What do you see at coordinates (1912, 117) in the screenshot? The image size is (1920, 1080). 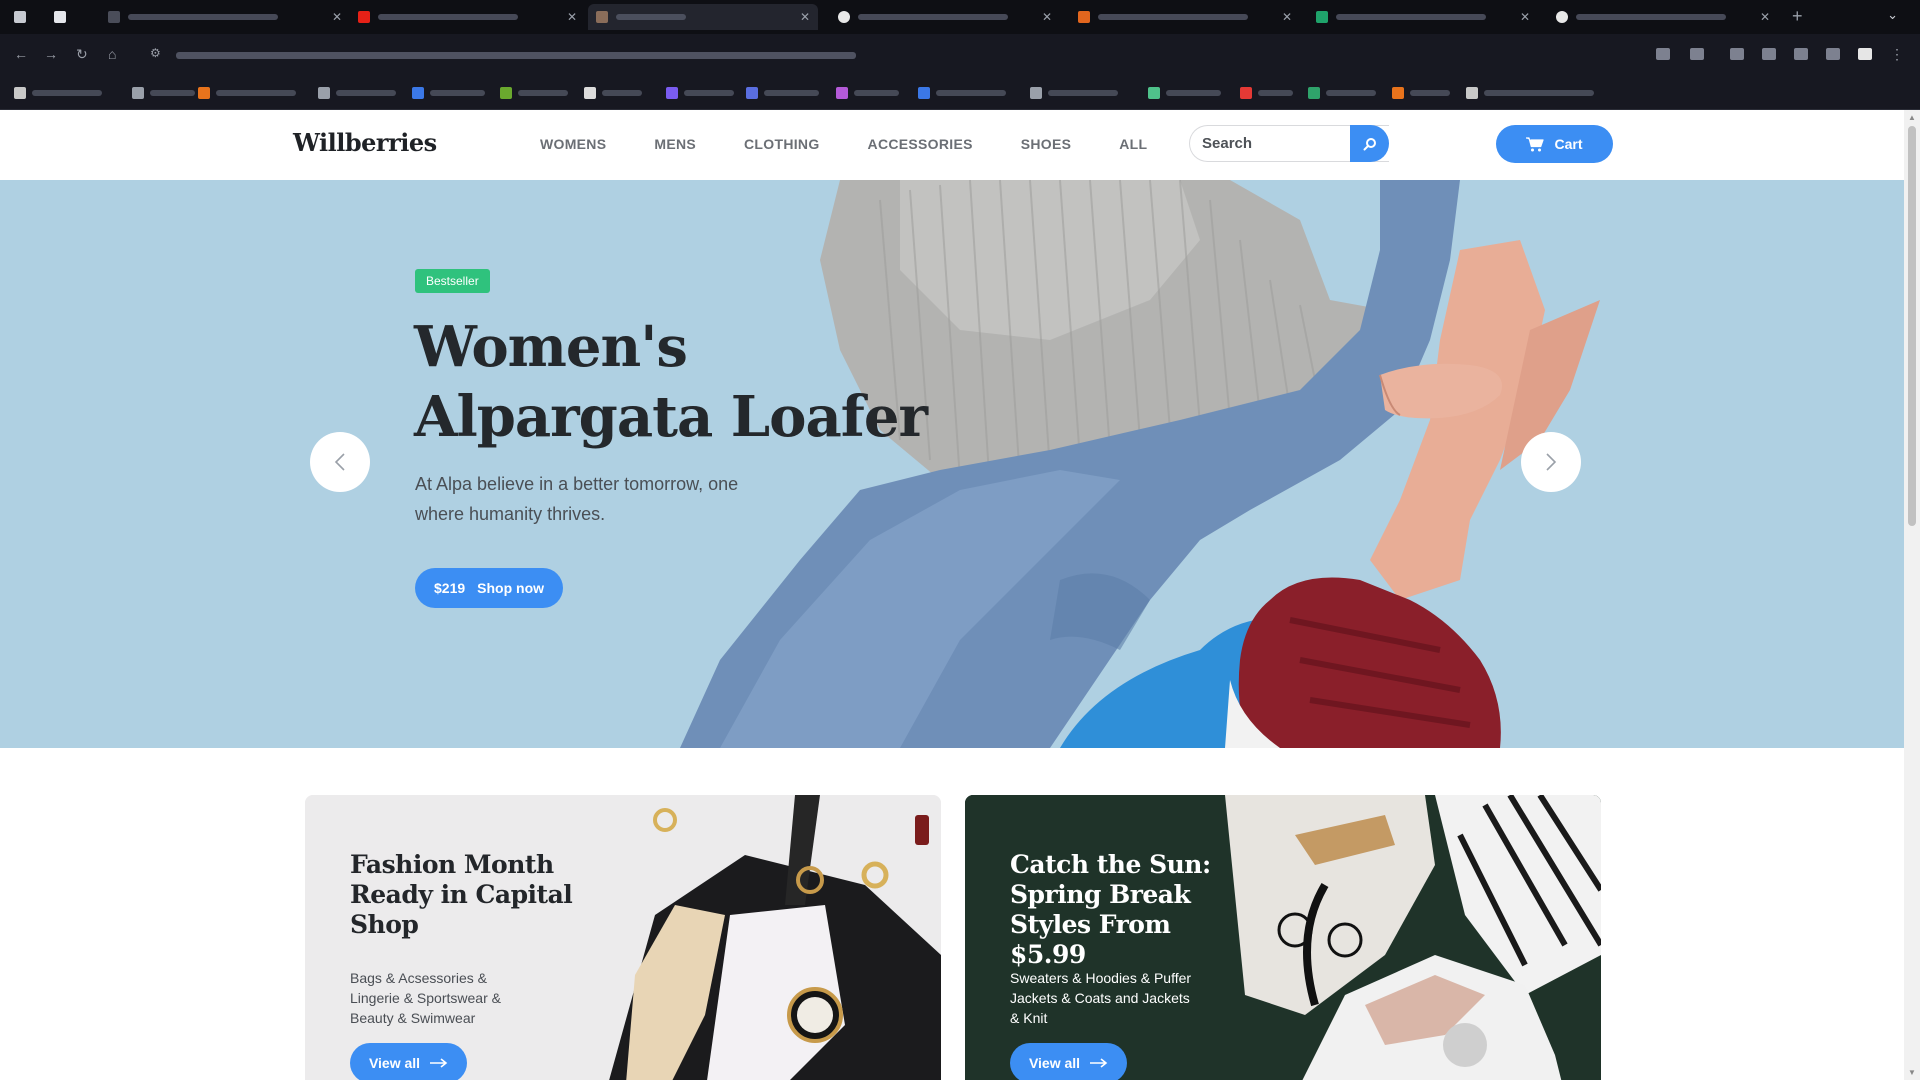 I see `scroll-up-icon: ▲` at bounding box center [1912, 117].